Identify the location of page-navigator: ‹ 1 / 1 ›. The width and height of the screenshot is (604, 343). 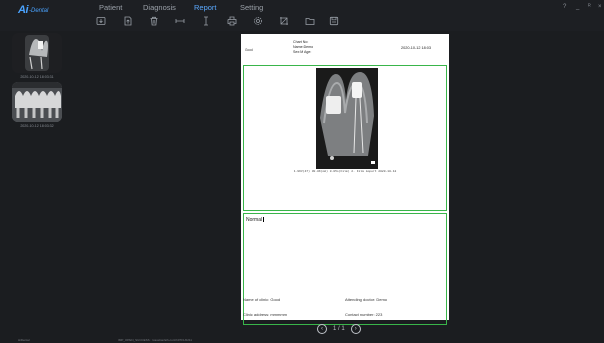
(339, 329).